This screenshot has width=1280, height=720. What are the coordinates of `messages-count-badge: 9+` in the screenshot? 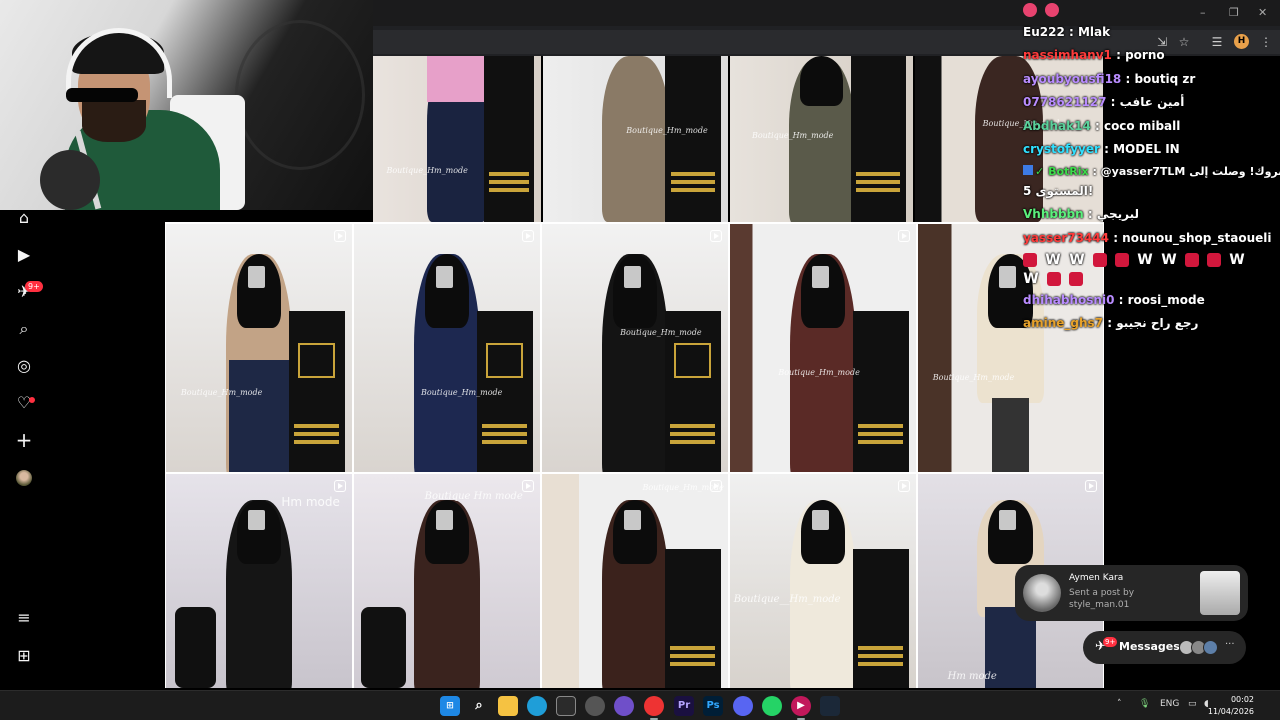 It's located at (1110, 642).